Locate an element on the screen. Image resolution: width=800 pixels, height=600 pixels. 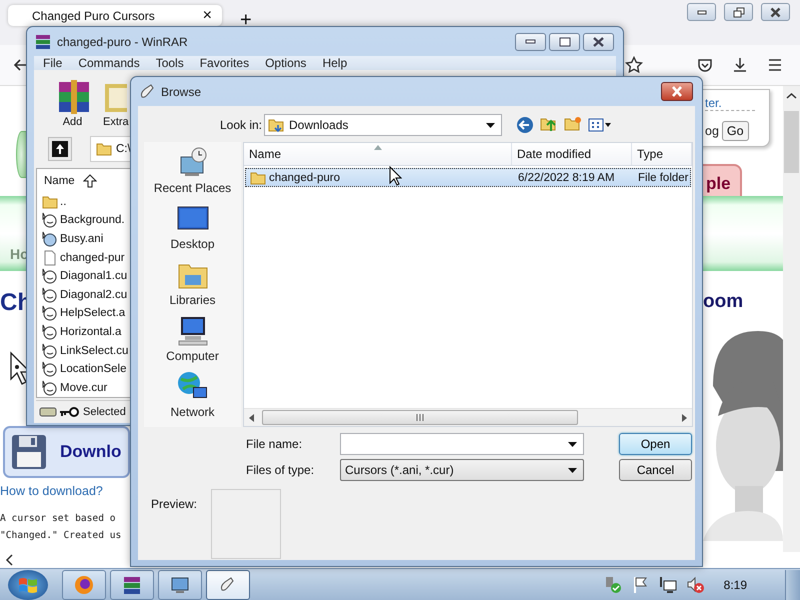
file-name: LinkSelect.cu is located at coordinates (94, 350).